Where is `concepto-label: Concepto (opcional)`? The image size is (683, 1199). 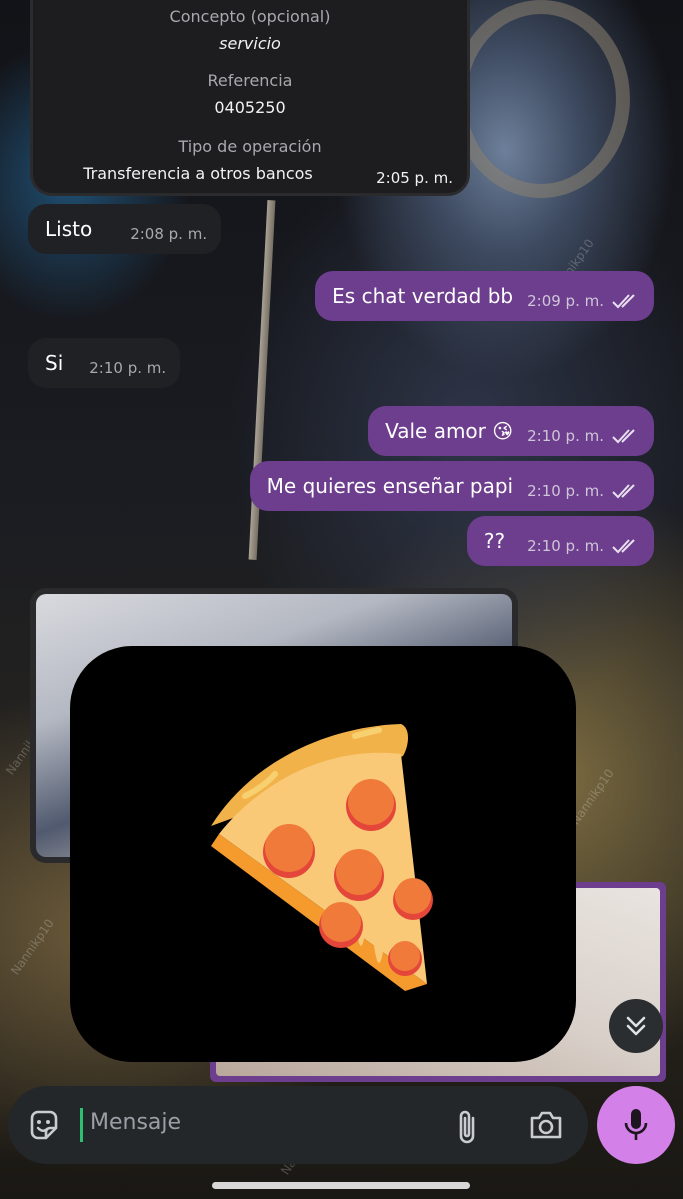 concepto-label: Concepto (opcional) is located at coordinates (250, 16).